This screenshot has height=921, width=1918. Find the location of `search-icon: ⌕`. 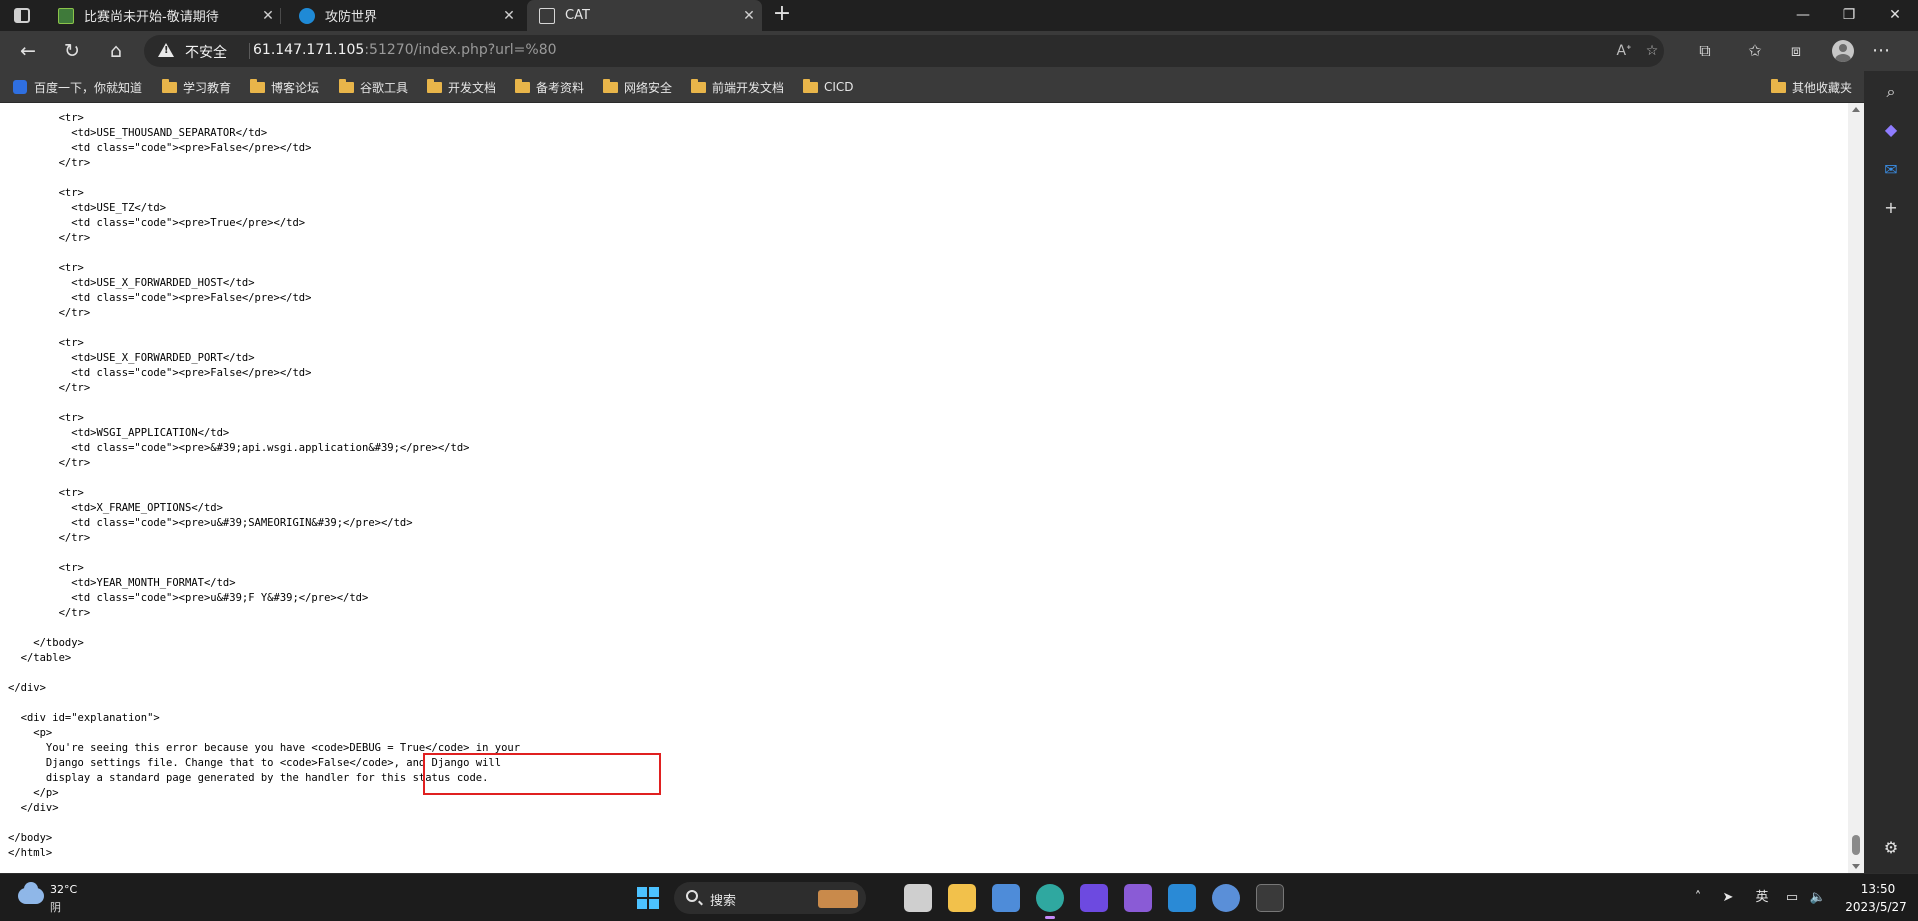

search-icon: ⌕ is located at coordinates (1891, 92).